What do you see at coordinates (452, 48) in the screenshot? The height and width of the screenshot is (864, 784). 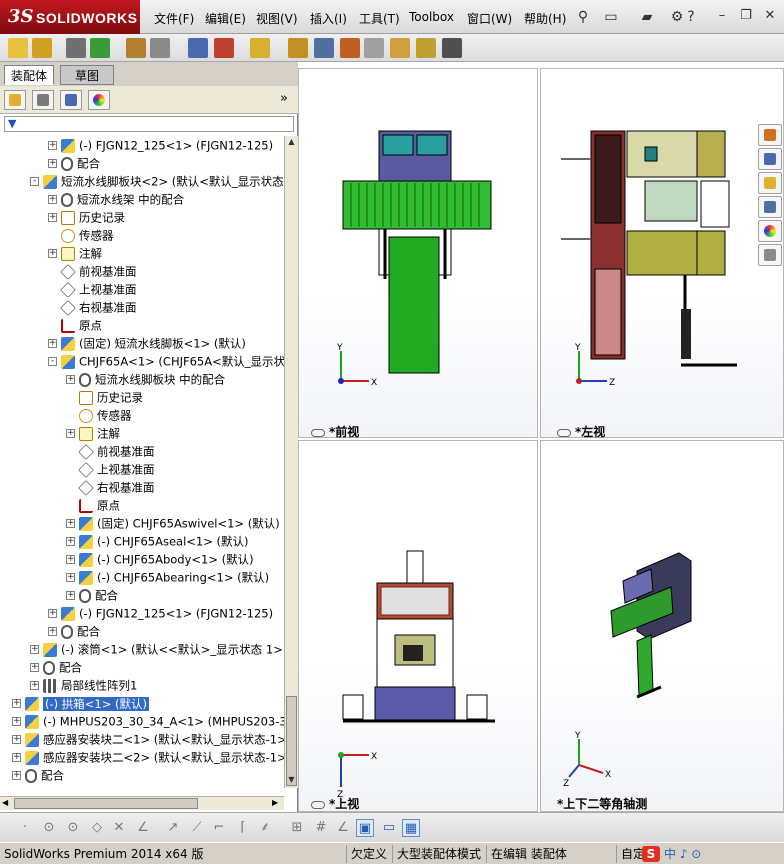 I see `snapshot-icon` at bounding box center [452, 48].